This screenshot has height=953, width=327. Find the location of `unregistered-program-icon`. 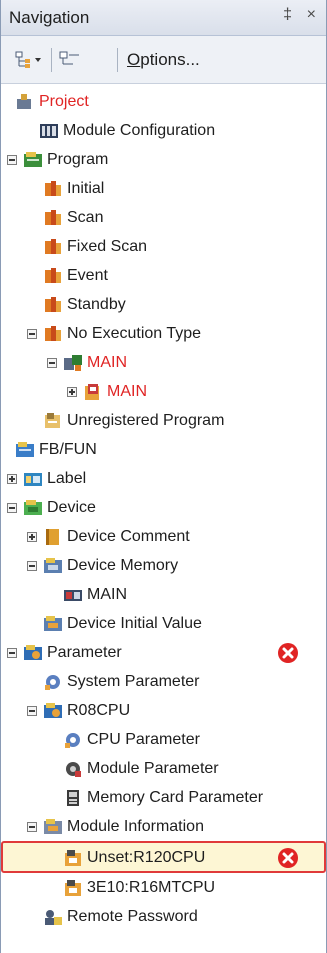

unregistered-program-icon is located at coordinates (52, 420).